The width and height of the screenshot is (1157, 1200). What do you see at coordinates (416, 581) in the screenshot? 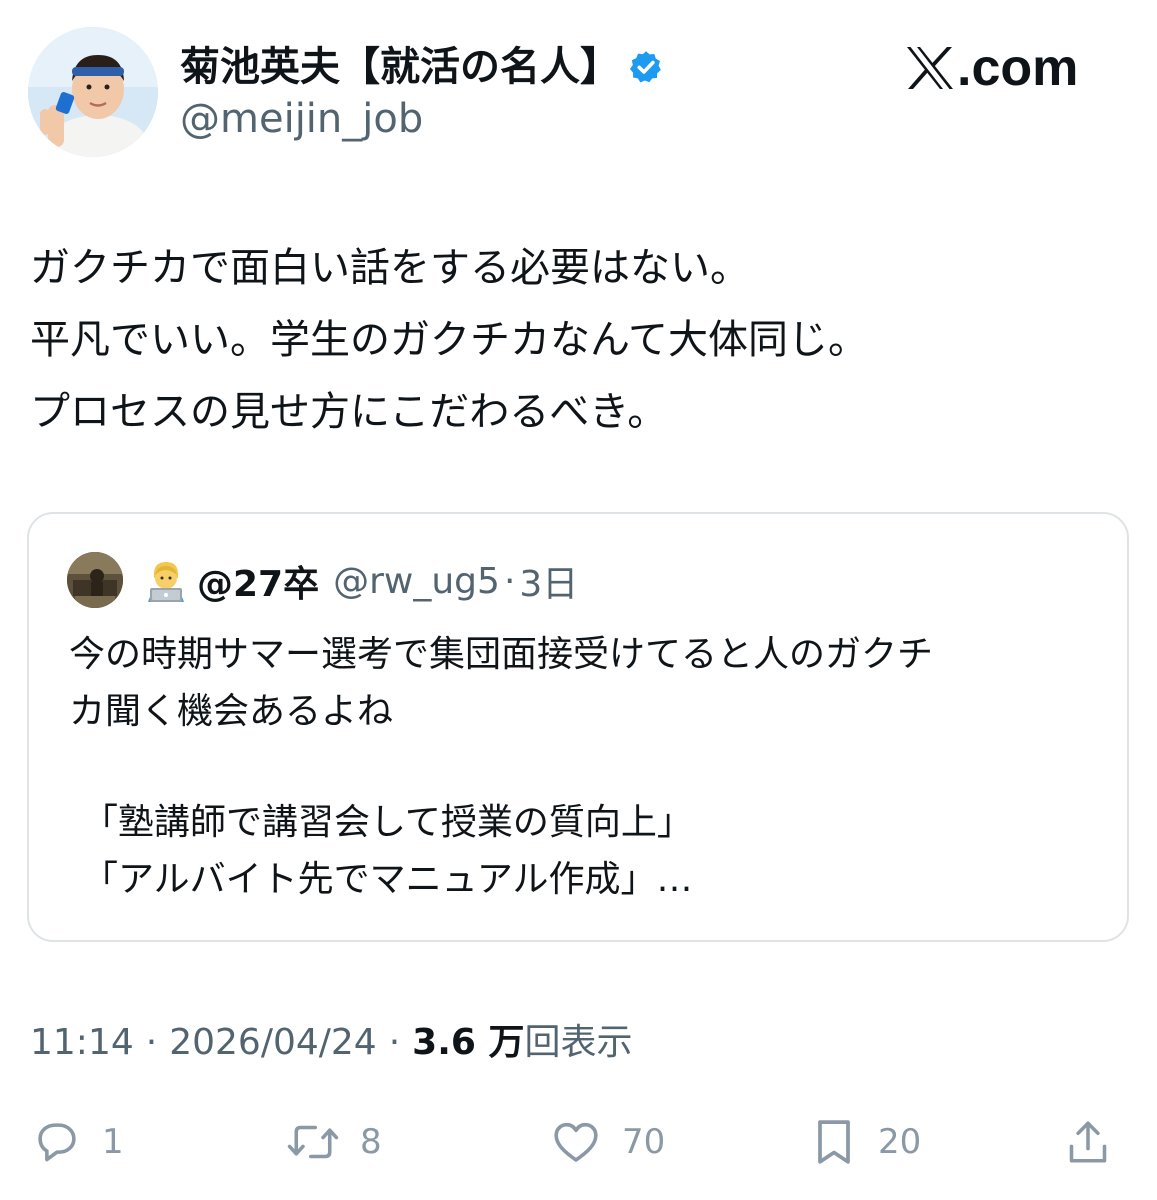
I see `quoted-author-handle: @rw_ug5` at bounding box center [416, 581].